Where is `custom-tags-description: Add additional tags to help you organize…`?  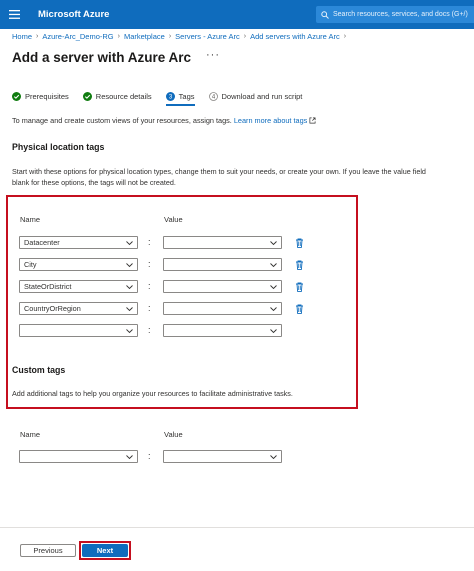
custom-tags-description: Add additional tags to help you organize… is located at coordinates (152, 393).